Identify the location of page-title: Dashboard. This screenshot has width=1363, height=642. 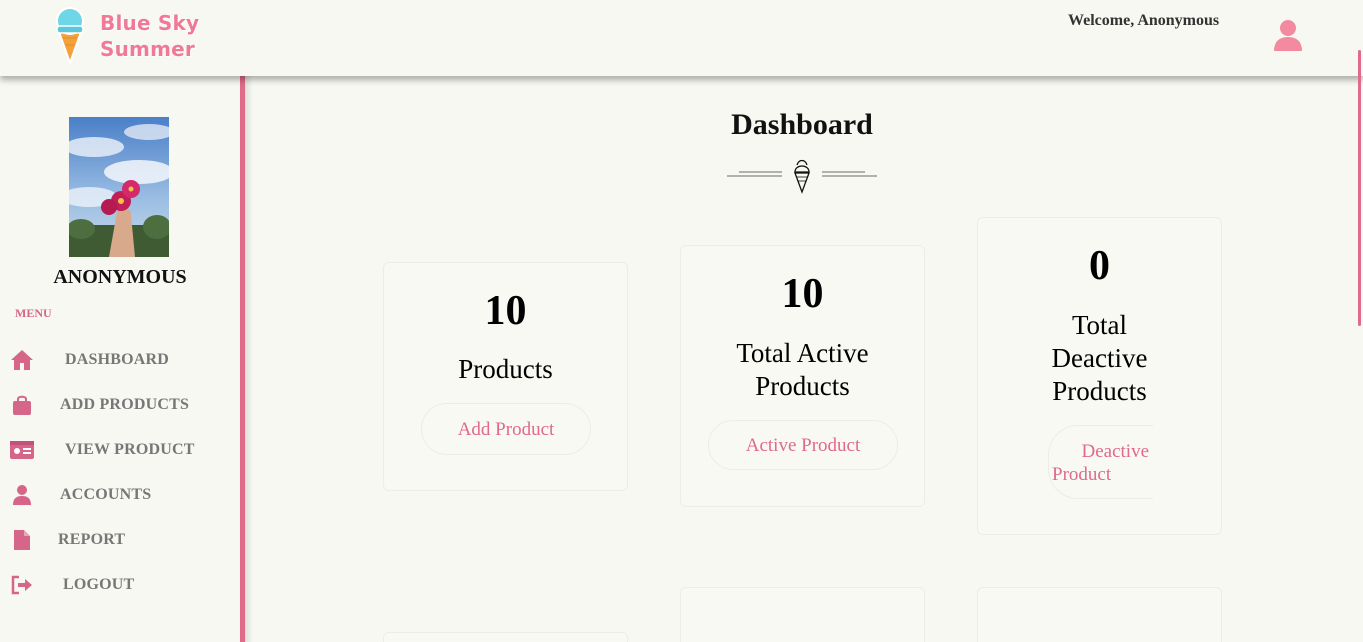
(802, 124).